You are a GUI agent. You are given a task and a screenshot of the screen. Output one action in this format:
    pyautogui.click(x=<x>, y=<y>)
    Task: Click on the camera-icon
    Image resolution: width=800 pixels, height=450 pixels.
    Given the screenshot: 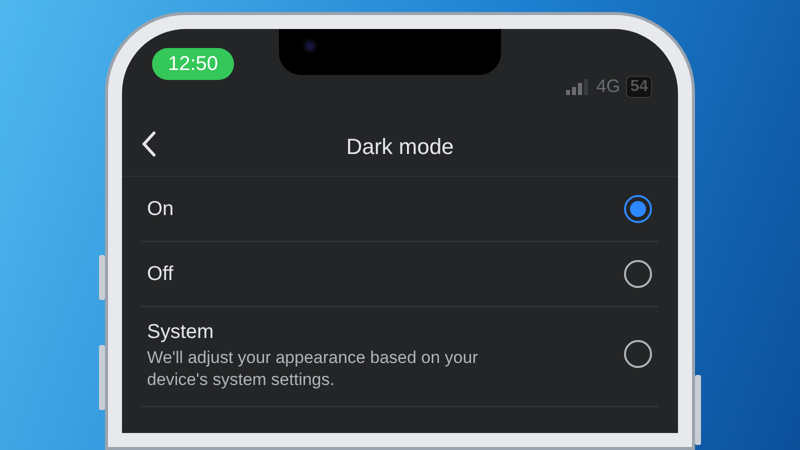 What is the action you would take?
    pyautogui.click(x=310, y=46)
    